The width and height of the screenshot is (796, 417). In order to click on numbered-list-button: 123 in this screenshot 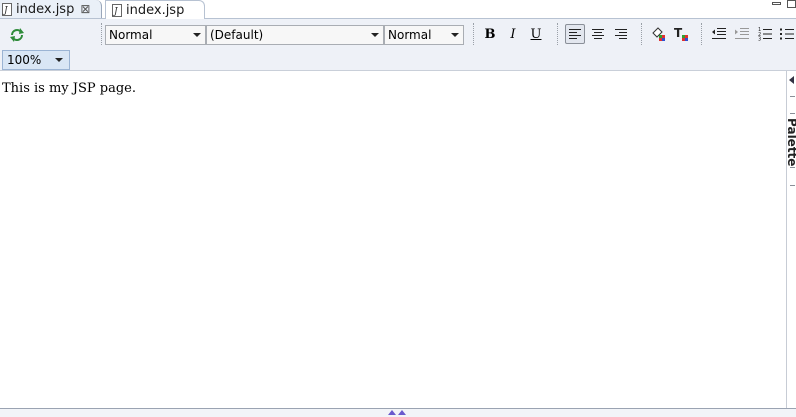, I will do `click(765, 34)`.